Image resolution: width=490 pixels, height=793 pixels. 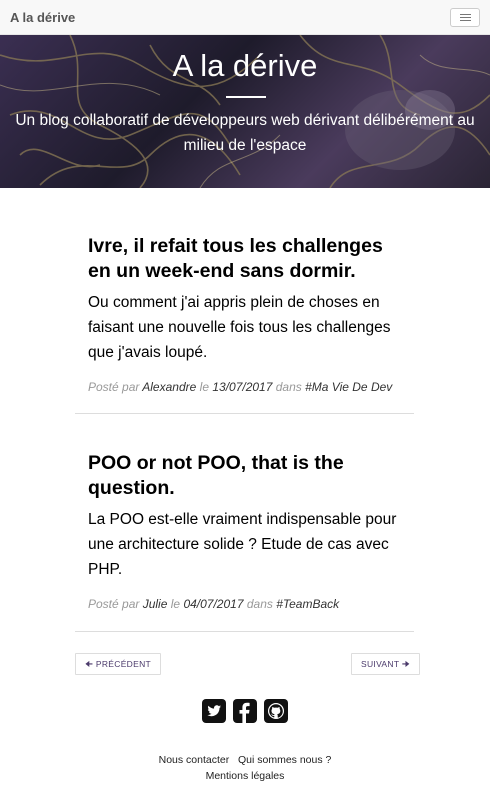 I want to click on post-author: Alexandre, so click(x=169, y=387).